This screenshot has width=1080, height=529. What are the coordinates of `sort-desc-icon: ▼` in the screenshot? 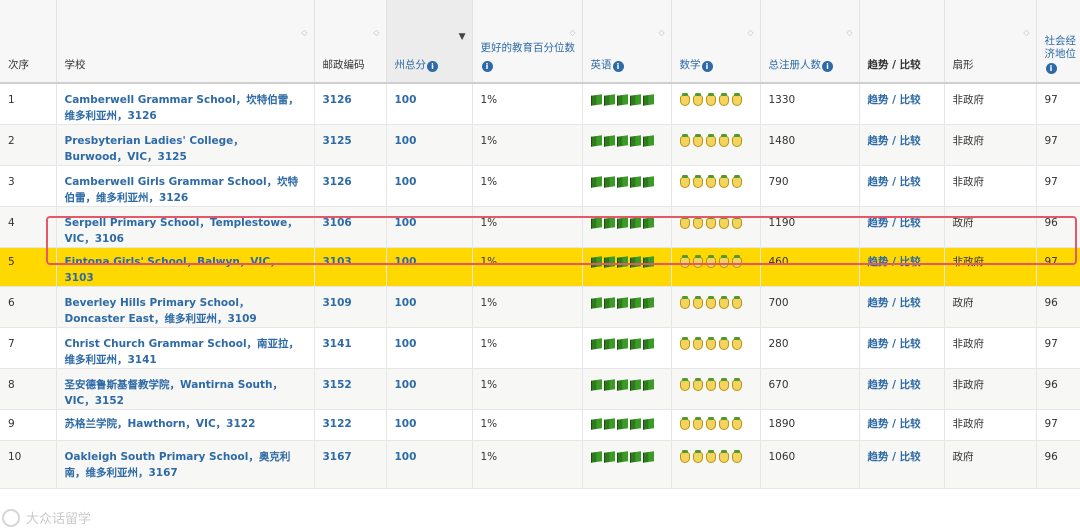 It's located at (462, 37).